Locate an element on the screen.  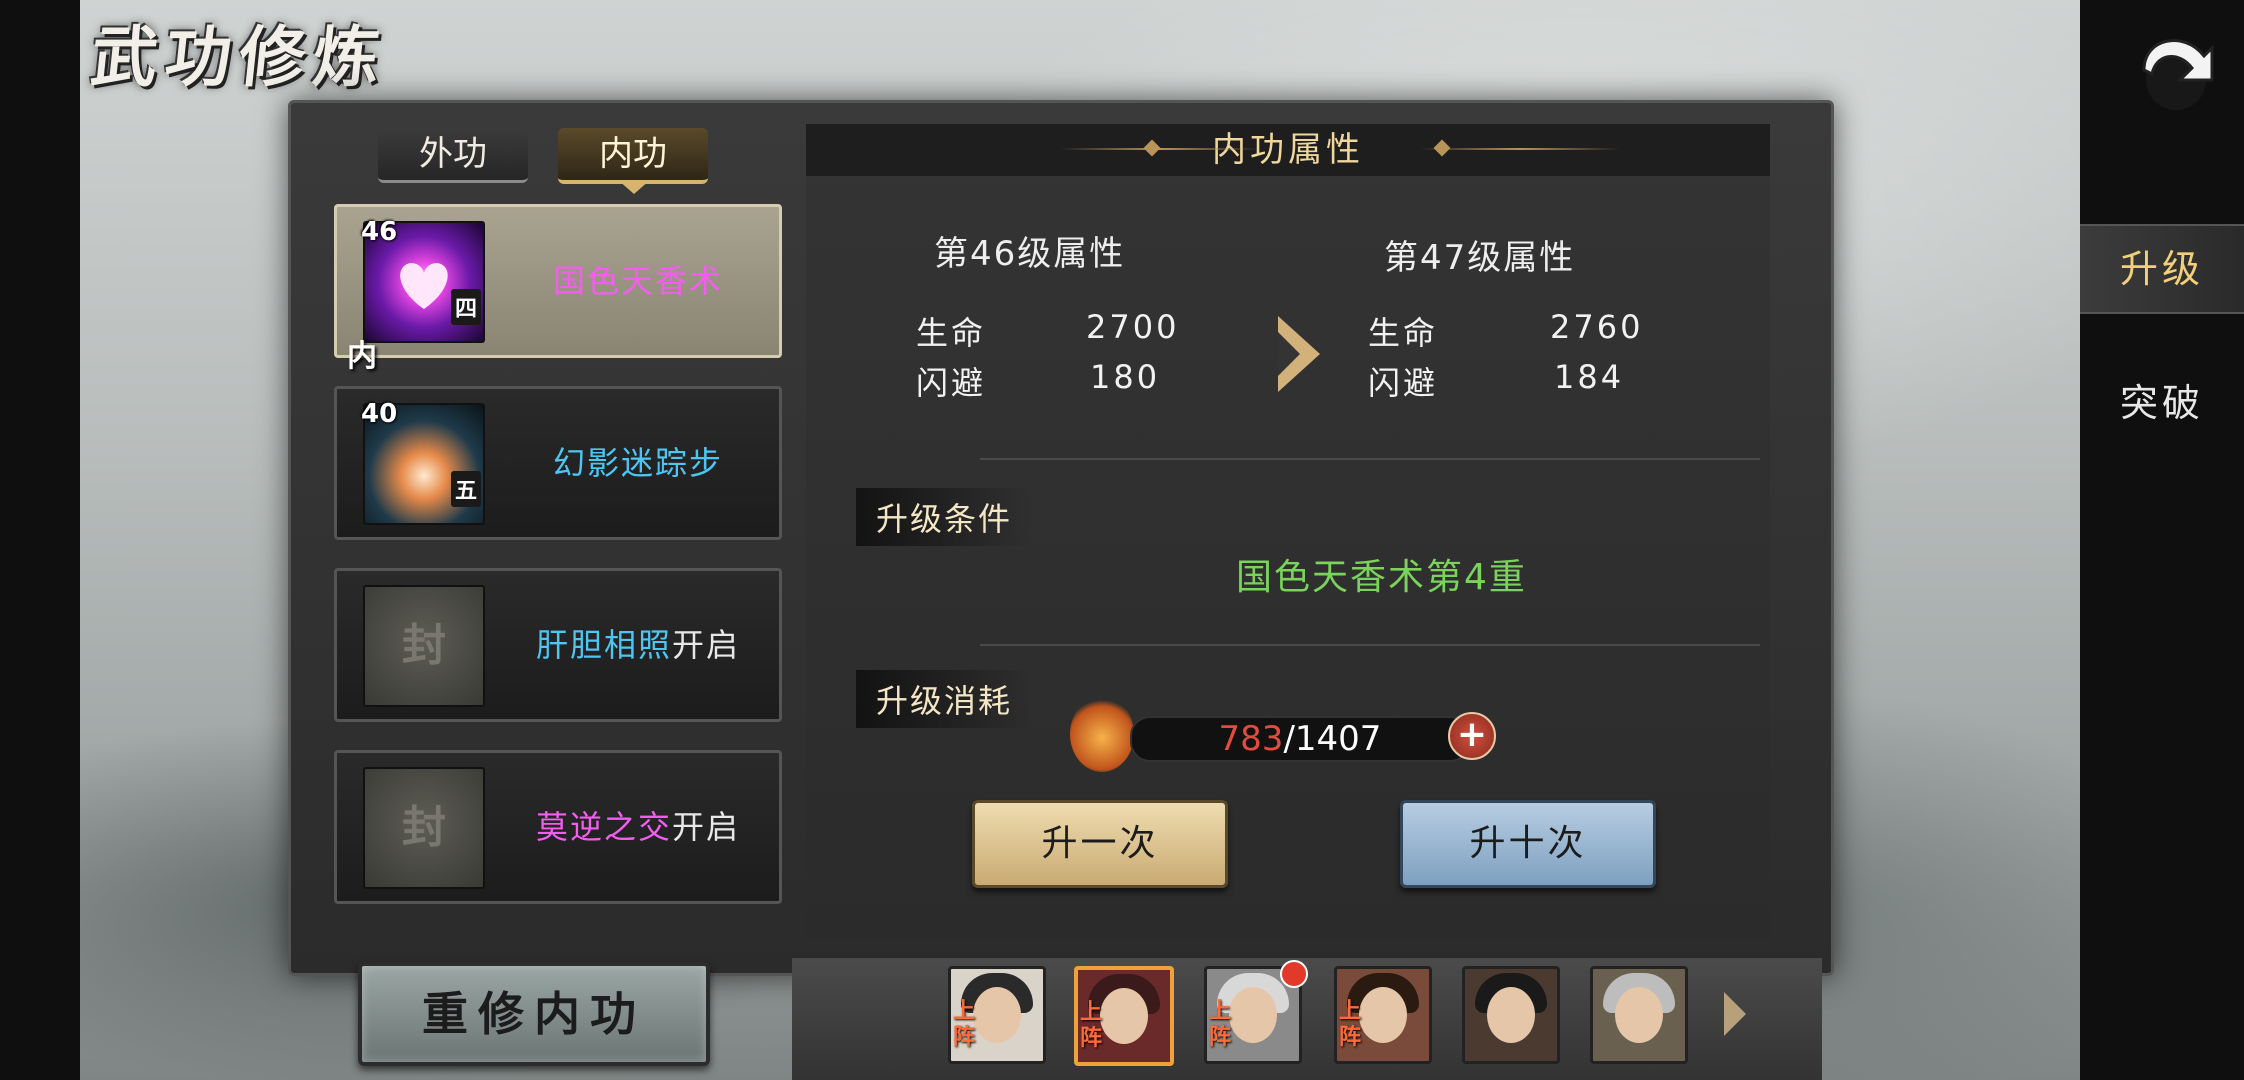
current-stat-value: 2700 is located at coordinates (1133, 327).